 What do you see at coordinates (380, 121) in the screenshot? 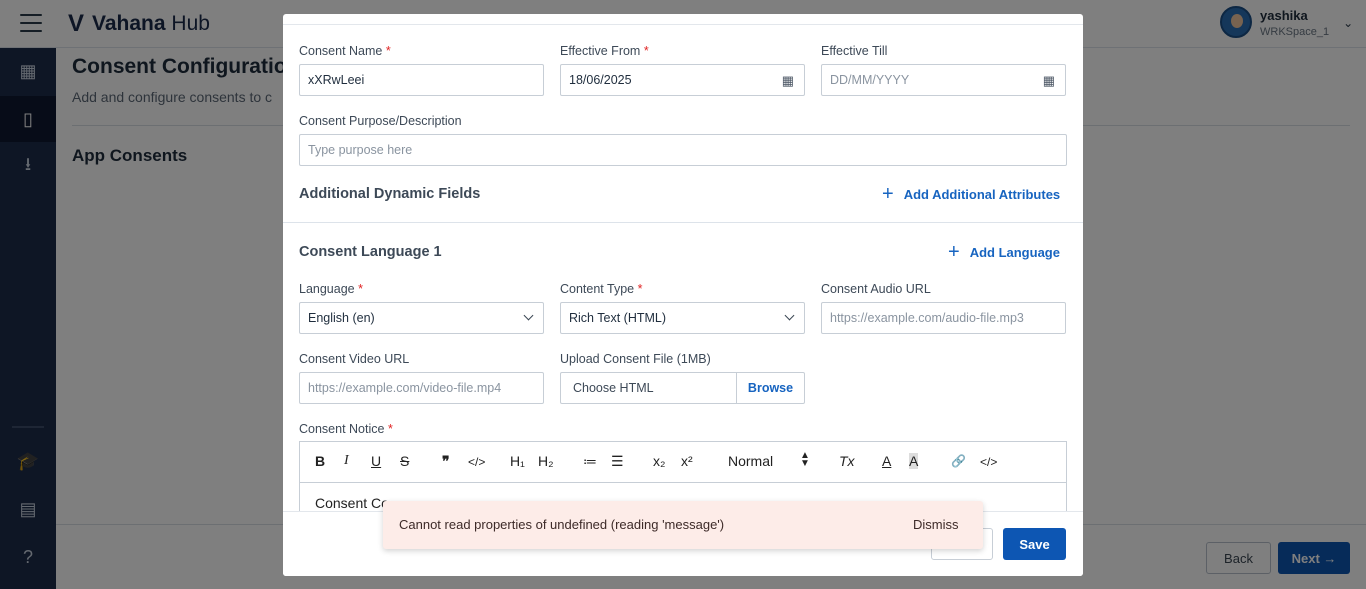
I see `purpose-label: Consent Purpose/Description` at bounding box center [380, 121].